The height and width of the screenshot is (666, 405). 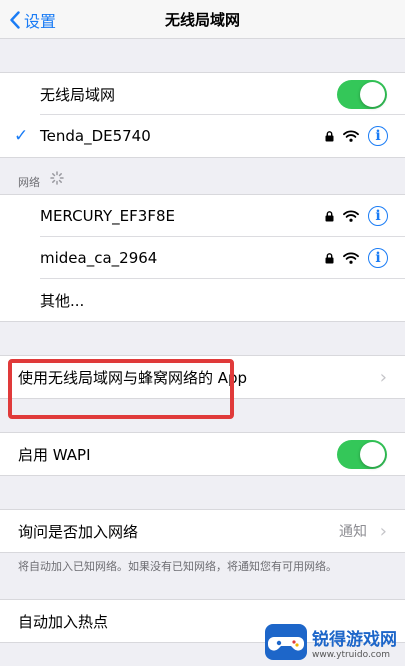 What do you see at coordinates (121, 389) in the screenshot?
I see `highlight-box` at bounding box center [121, 389].